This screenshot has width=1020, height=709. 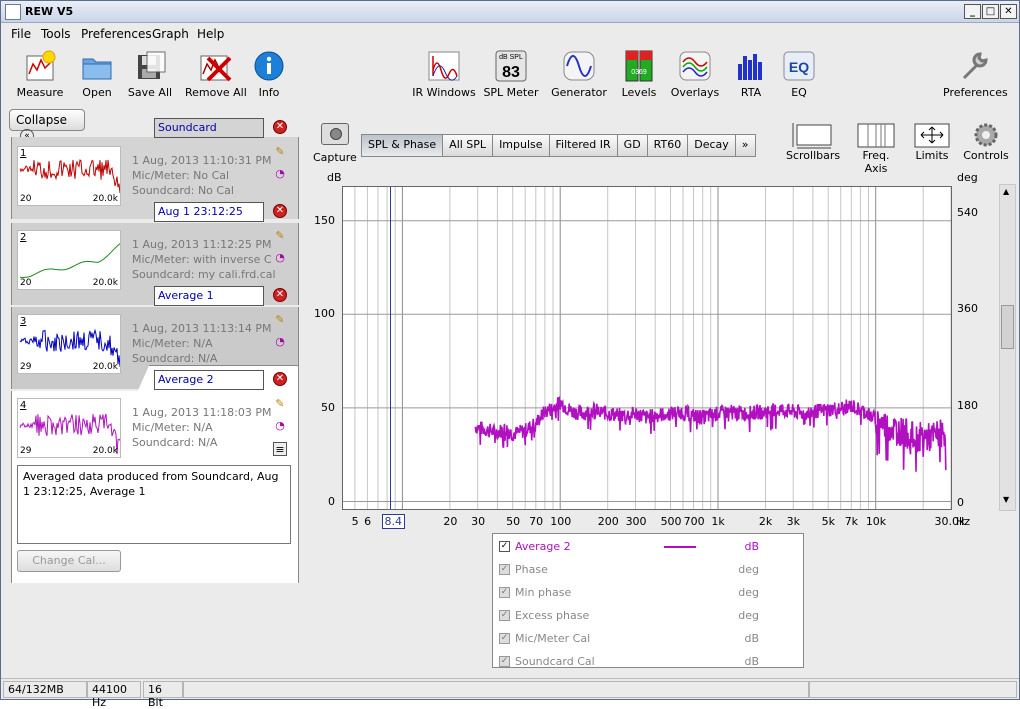 I want to click on menu-graph: Graph, so click(x=170, y=34).